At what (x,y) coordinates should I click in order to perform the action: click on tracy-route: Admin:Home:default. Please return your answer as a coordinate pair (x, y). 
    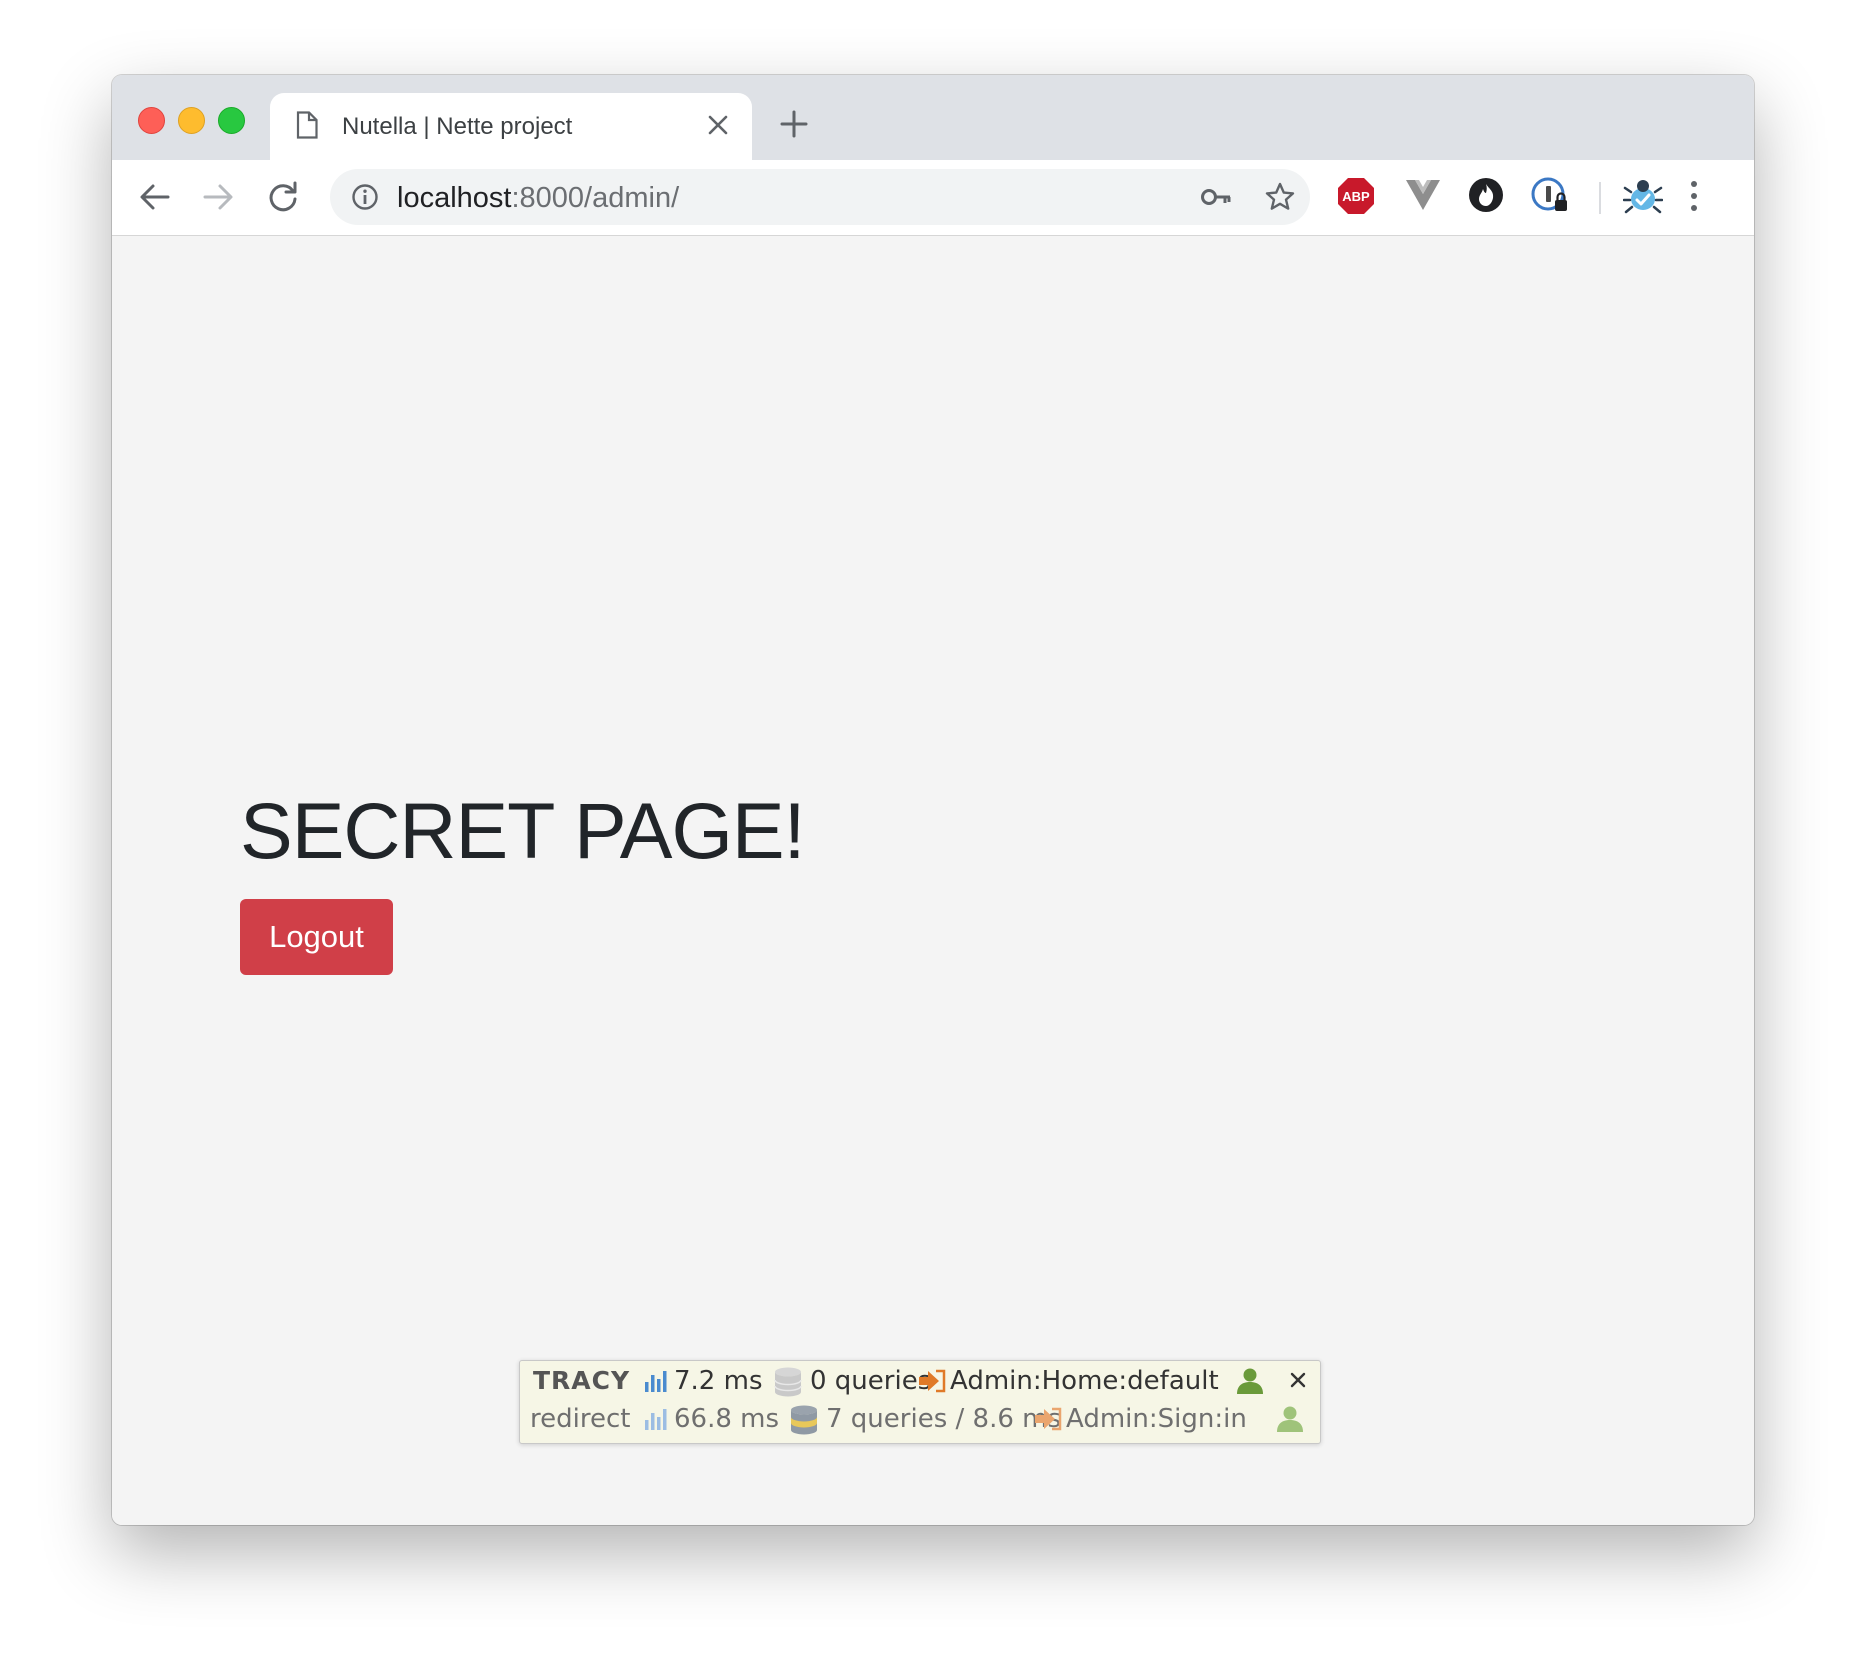
    Looking at the image, I should click on (1084, 1381).